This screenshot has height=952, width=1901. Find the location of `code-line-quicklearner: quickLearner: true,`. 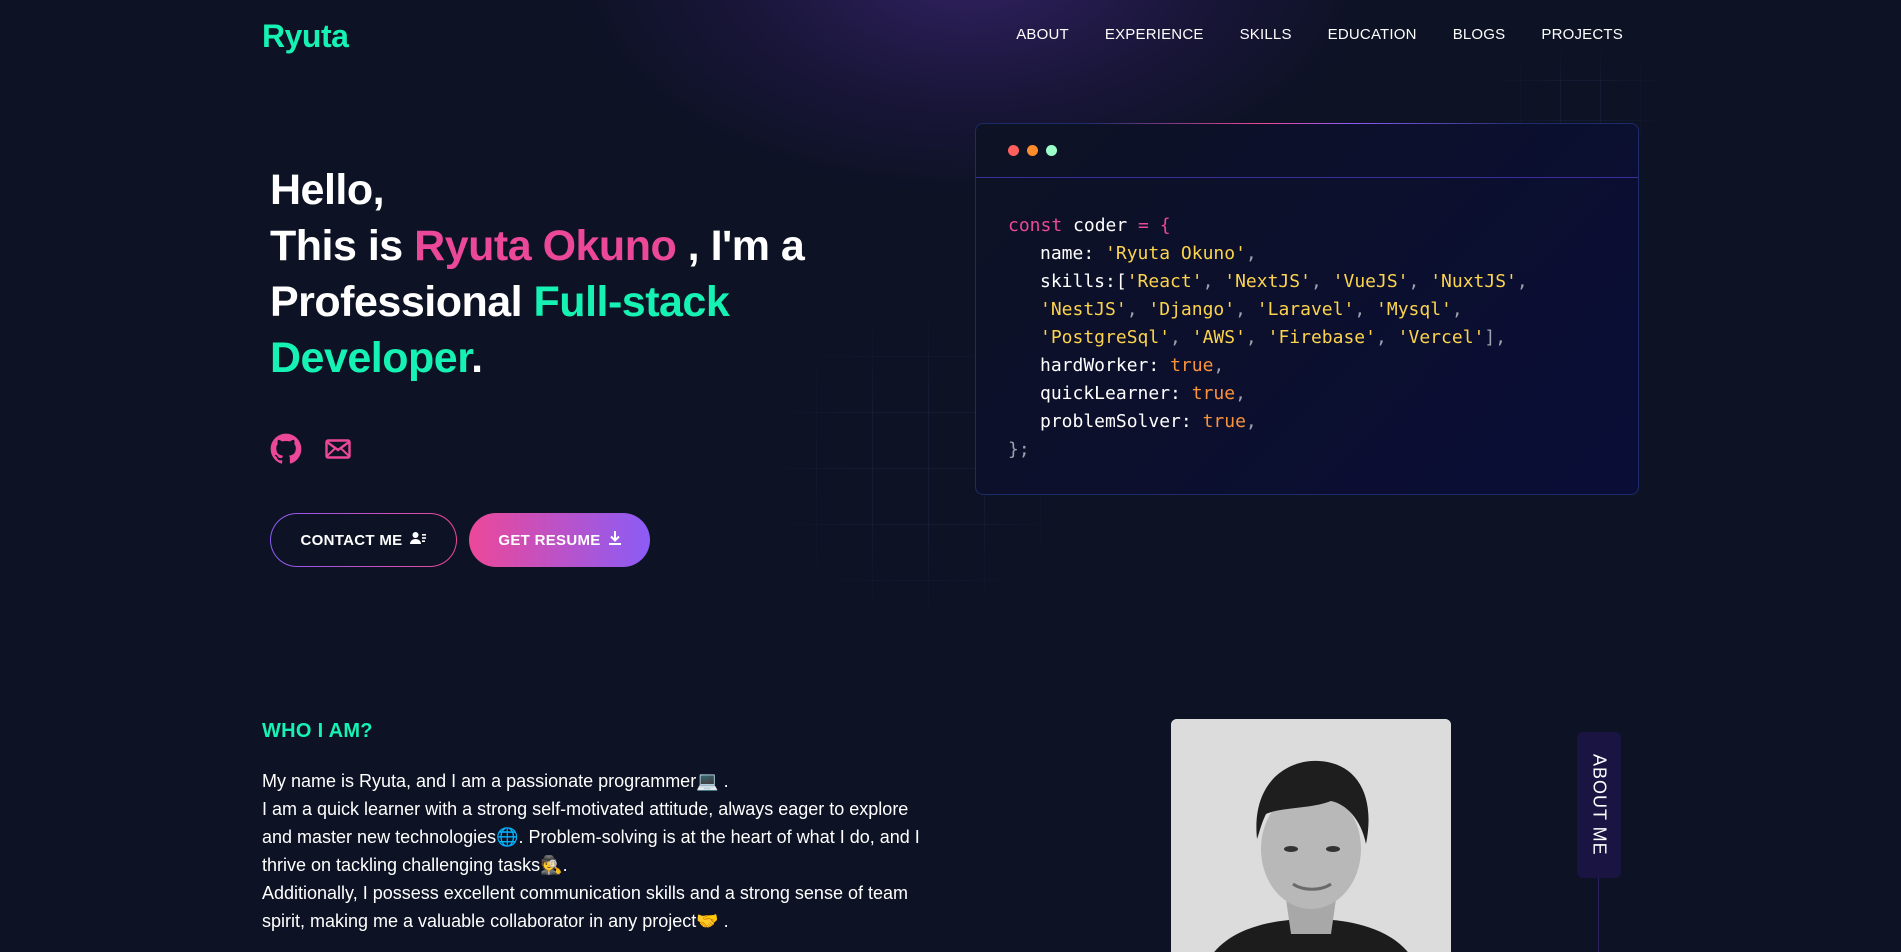

code-line-quicklearner: quickLearner: true, is located at coordinates (1143, 393).